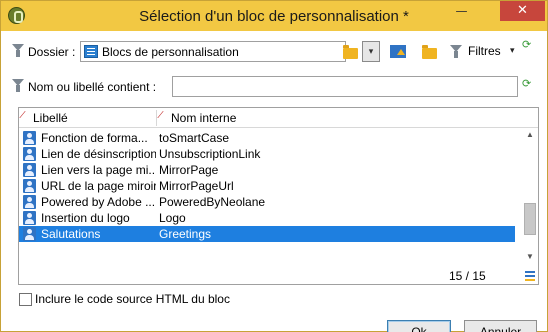  I want to click on folder-dropdown-button: ▾, so click(371, 51).